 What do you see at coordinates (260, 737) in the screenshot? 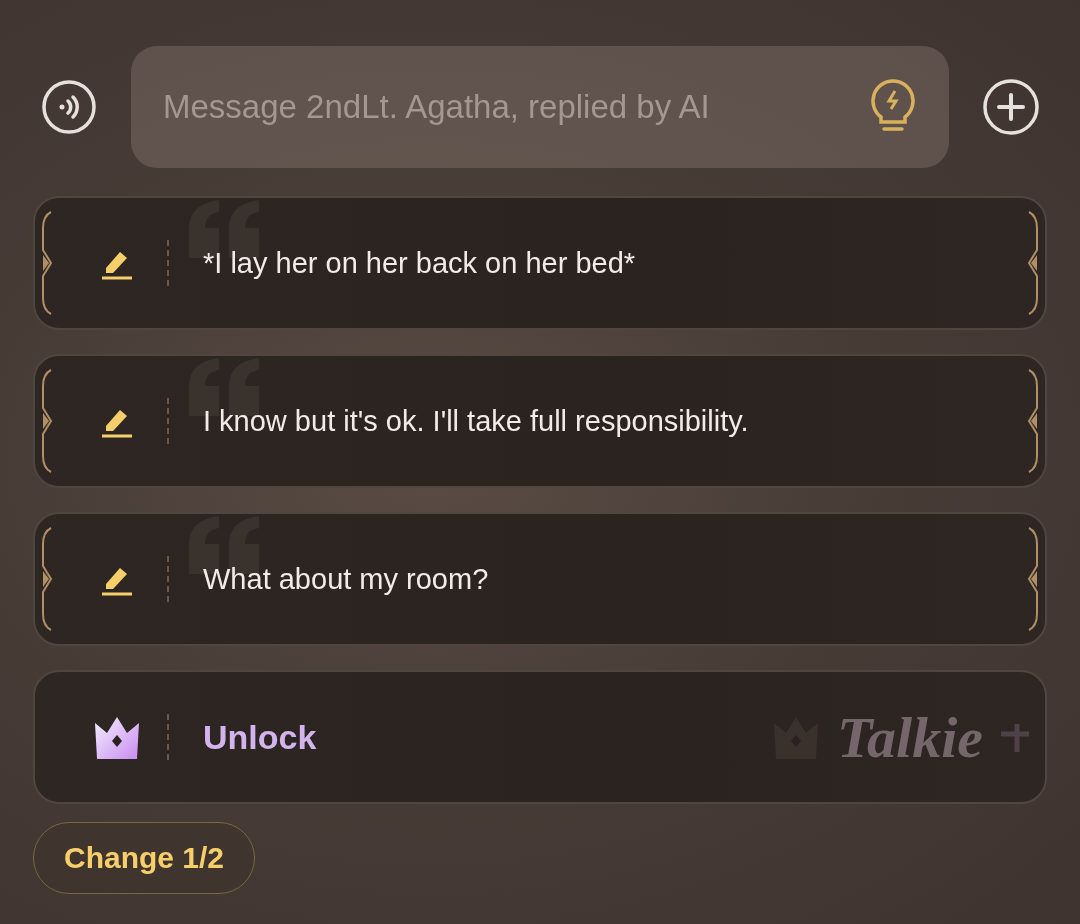
I see `unlock-label: Unlock` at bounding box center [260, 737].